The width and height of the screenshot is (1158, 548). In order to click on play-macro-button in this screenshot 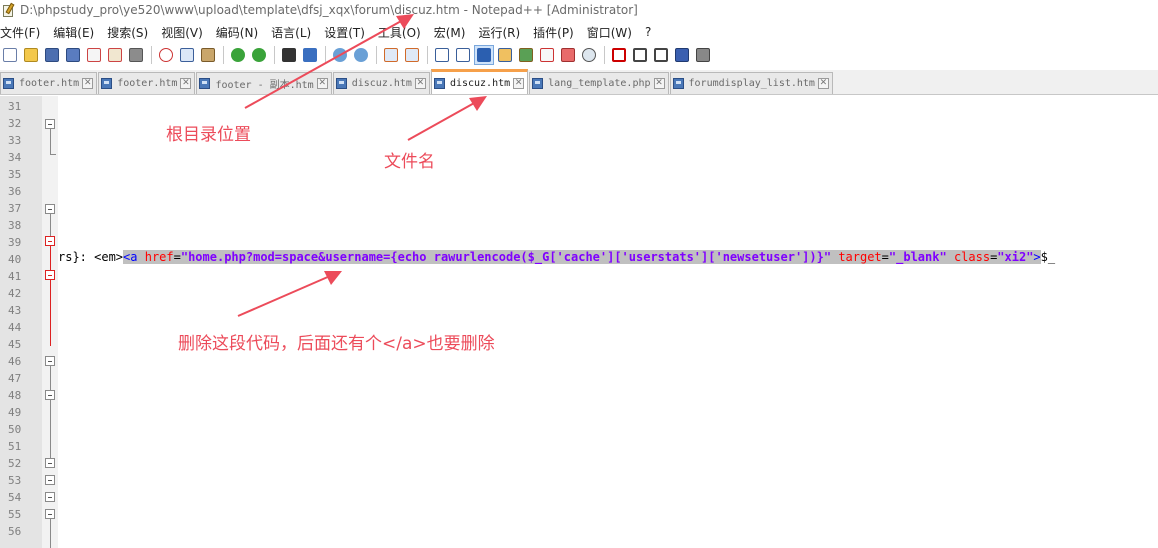, I will do `click(661, 55)`.